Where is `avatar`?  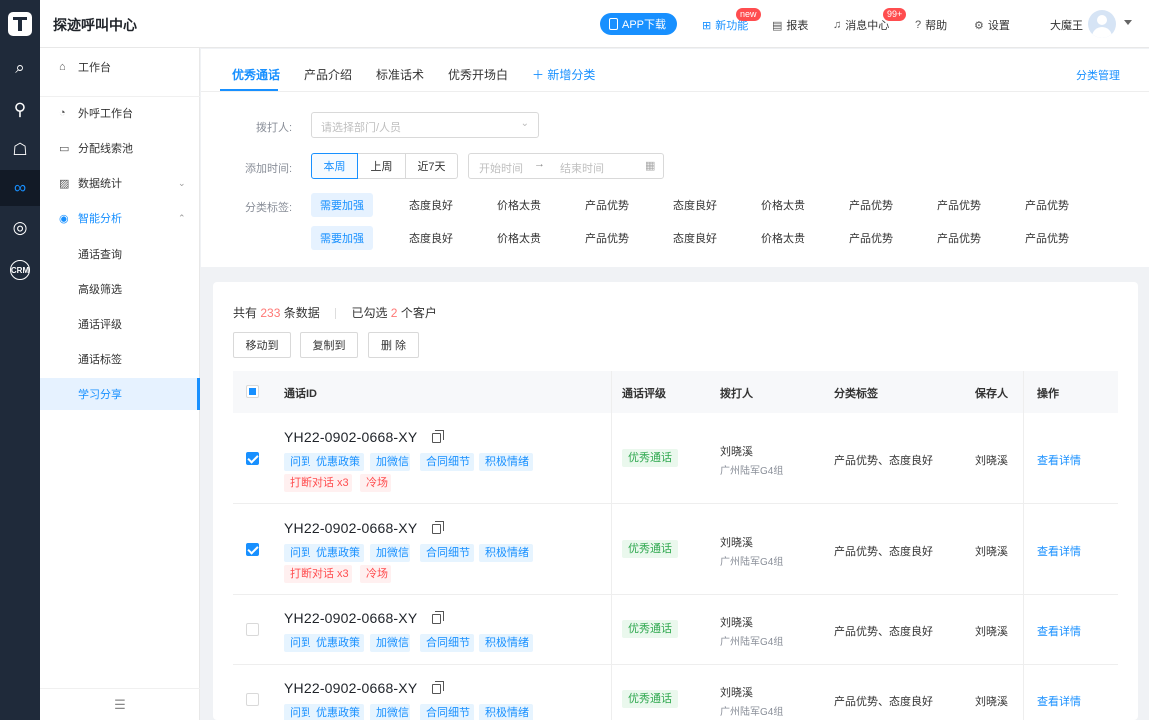 avatar is located at coordinates (1102, 24).